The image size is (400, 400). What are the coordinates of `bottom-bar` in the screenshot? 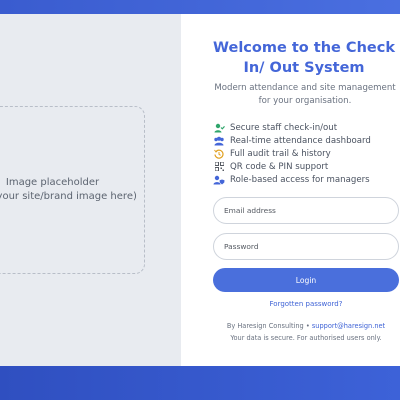 It's located at (200, 383).